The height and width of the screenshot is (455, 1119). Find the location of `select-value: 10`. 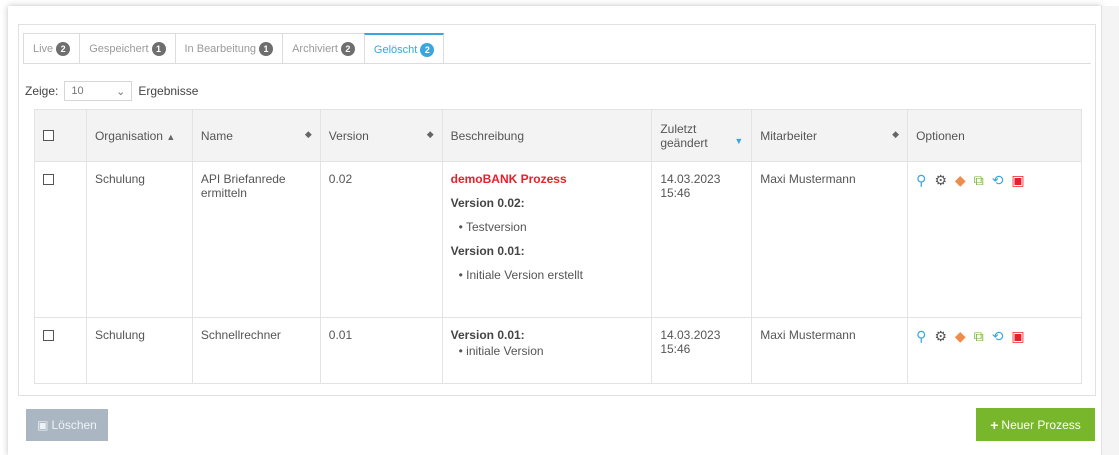

select-value: 10 is located at coordinates (77, 91).